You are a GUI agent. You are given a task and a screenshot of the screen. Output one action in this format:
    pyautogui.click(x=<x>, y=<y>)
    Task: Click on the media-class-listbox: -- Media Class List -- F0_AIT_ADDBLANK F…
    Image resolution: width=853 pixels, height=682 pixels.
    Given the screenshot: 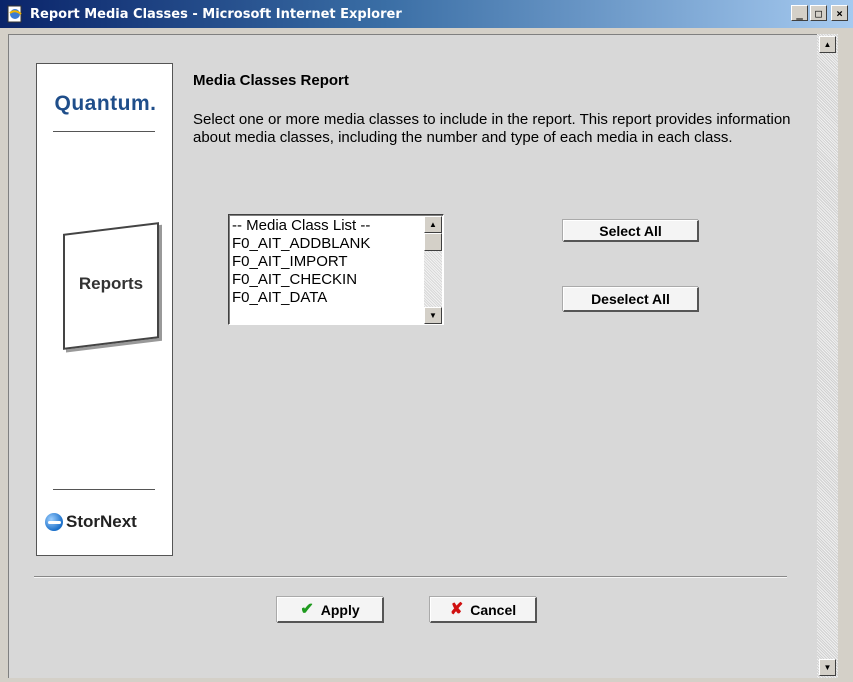 What is the action you would take?
    pyautogui.click(x=336, y=269)
    